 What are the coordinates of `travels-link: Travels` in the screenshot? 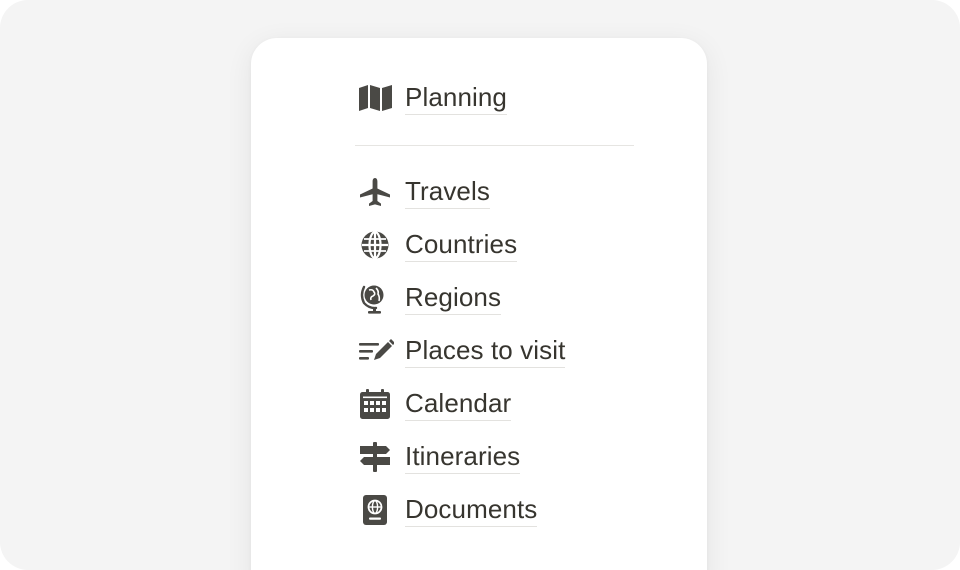 It's located at (424, 192).